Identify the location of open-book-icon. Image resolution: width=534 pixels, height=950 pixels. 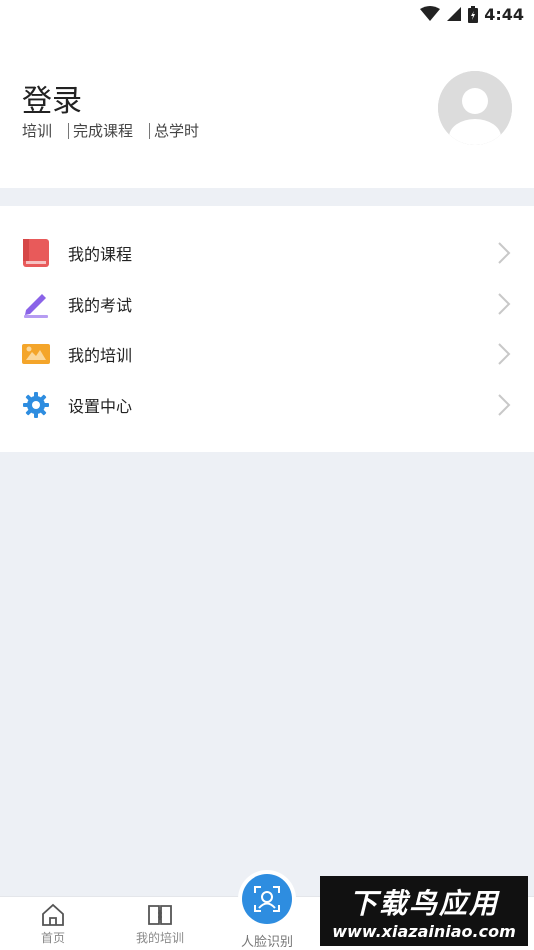
(160, 915).